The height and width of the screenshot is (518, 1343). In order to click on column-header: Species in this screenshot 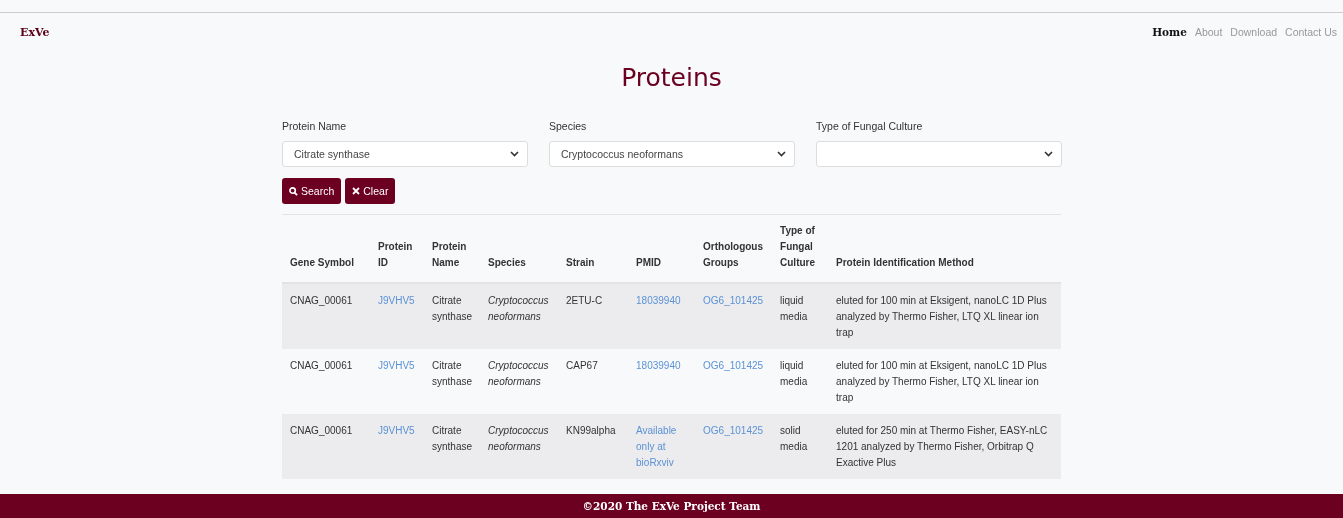, I will do `click(507, 263)`.